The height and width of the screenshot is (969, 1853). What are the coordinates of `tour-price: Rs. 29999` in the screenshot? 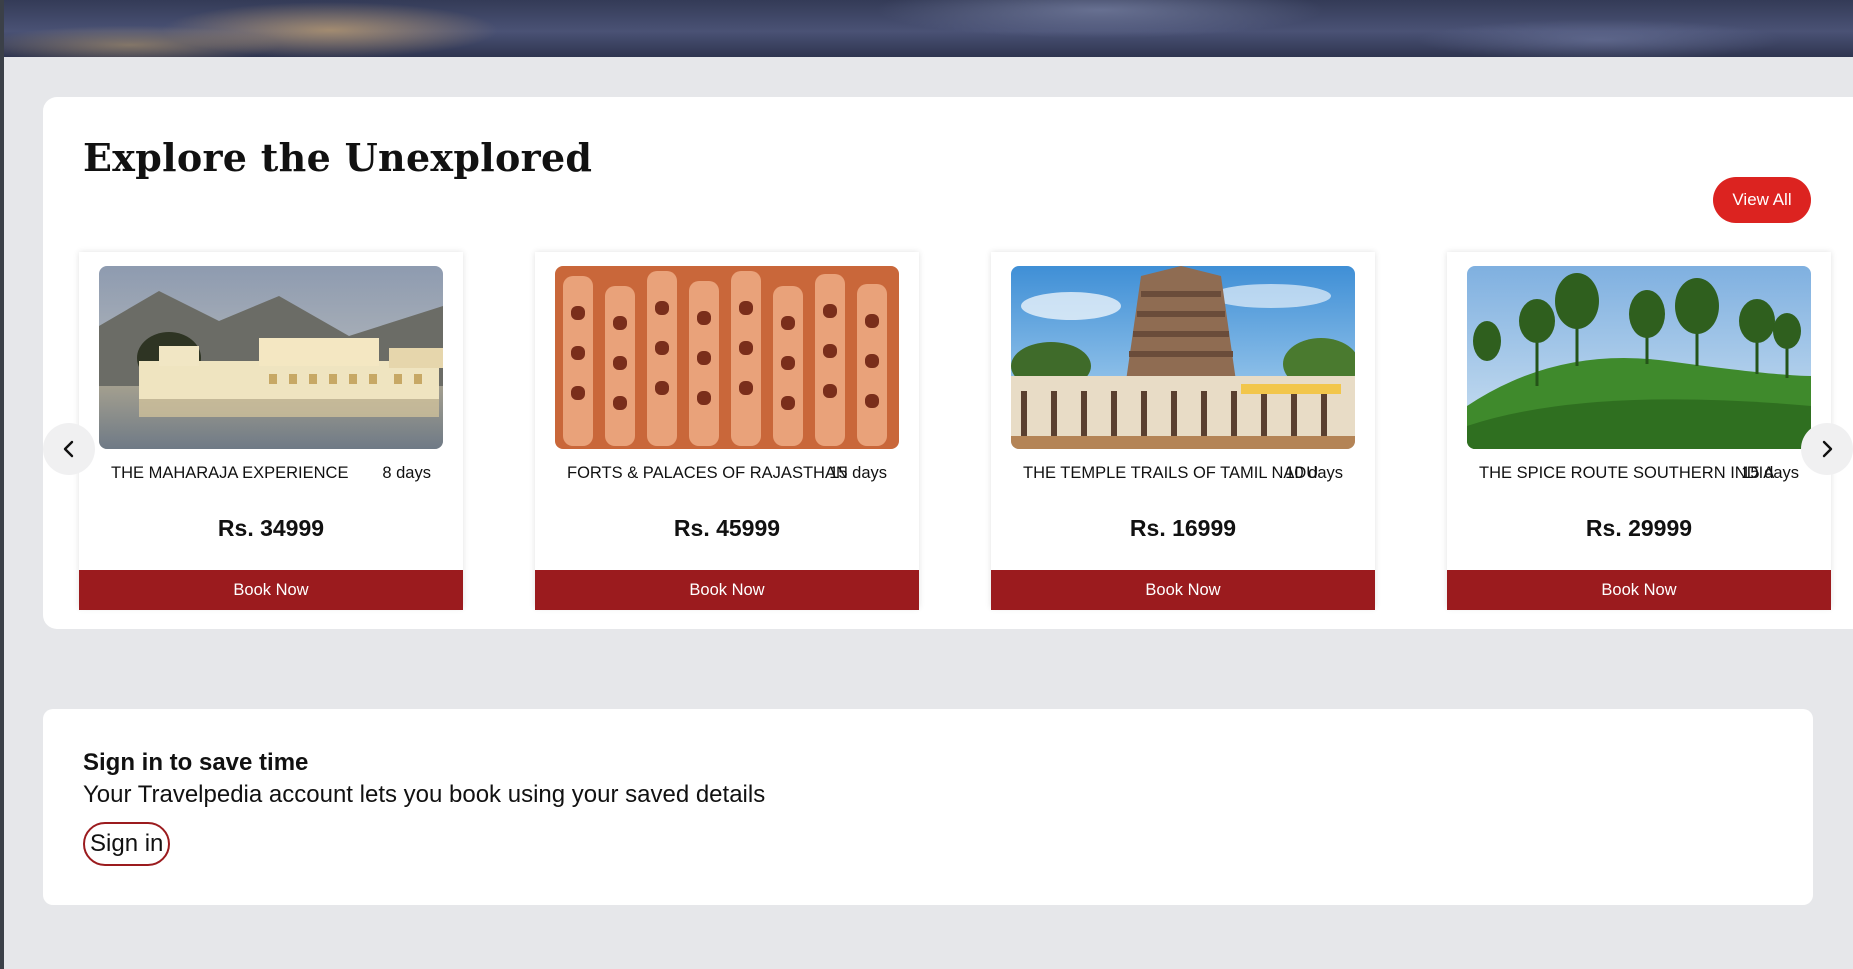 It's located at (1639, 528).